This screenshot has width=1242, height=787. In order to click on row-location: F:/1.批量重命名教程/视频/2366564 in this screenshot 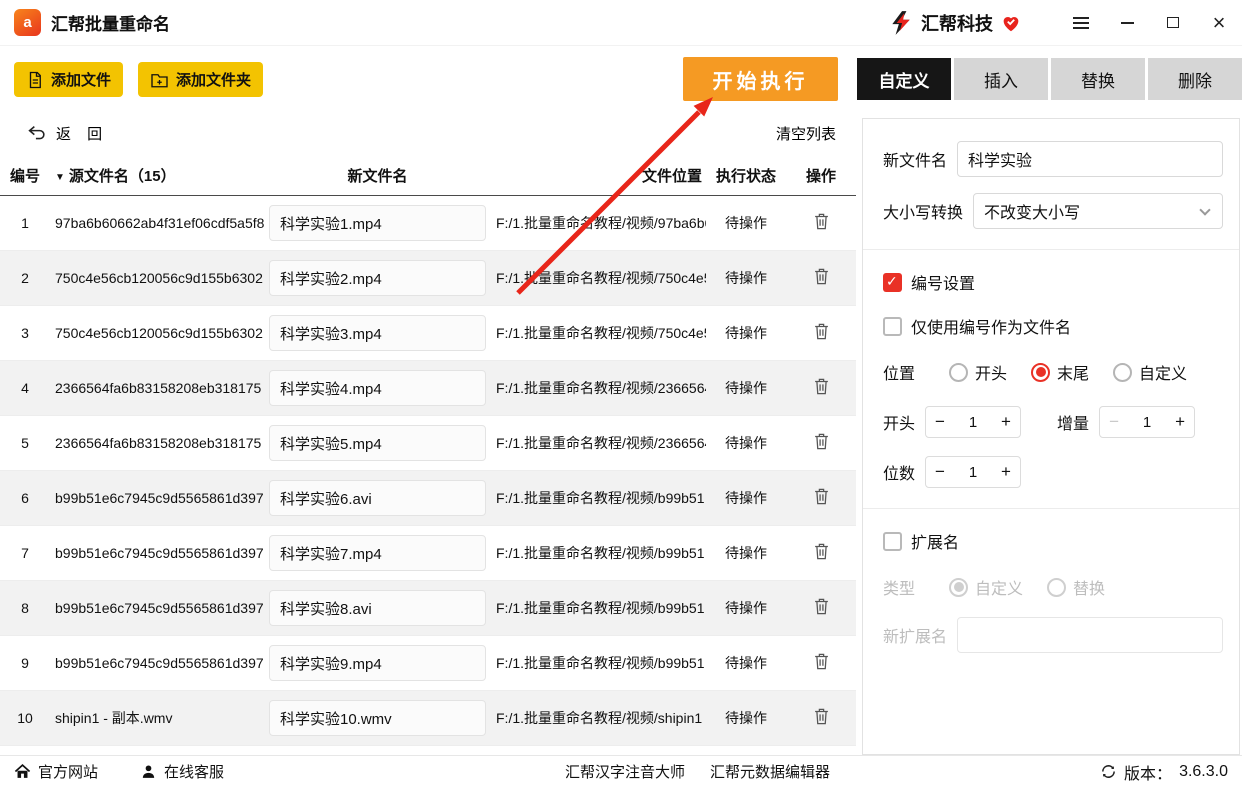, I will do `click(601, 388)`.